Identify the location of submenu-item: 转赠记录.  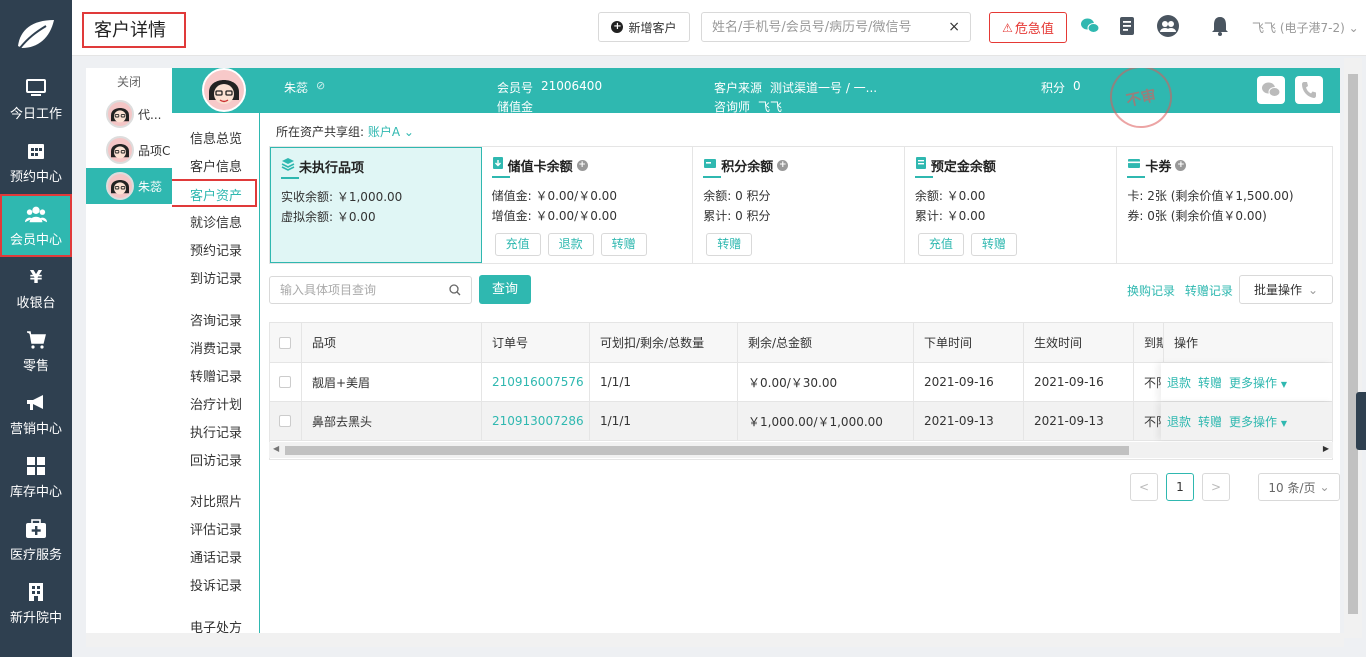
(216, 375).